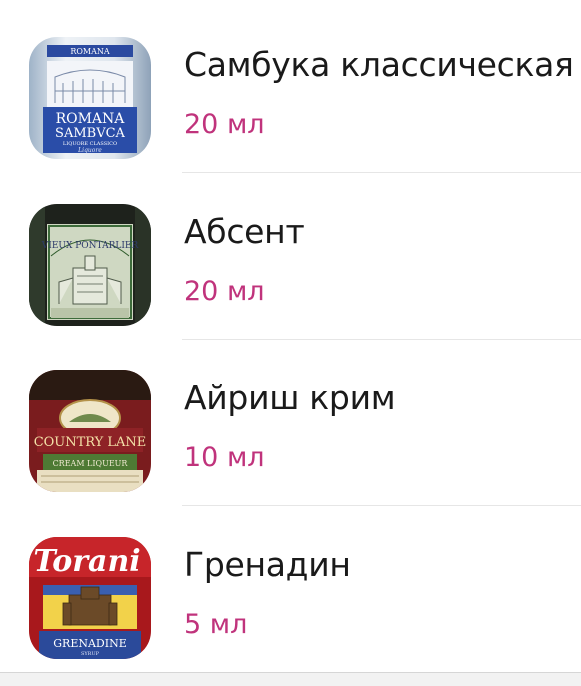 The height and width of the screenshot is (686, 581). Describe the element at coordinates (379, 64) in the screenshot. I see `ingredient-name: Самбука классическая` at that location.